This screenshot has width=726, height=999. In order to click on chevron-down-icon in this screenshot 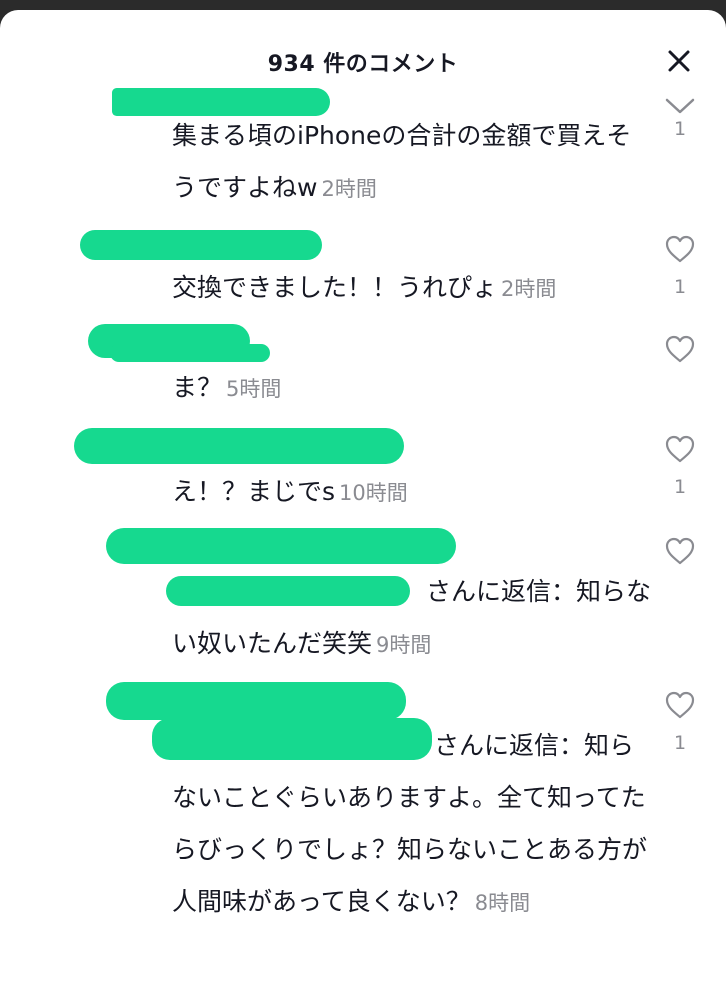, I will do `click(680, 106)`.